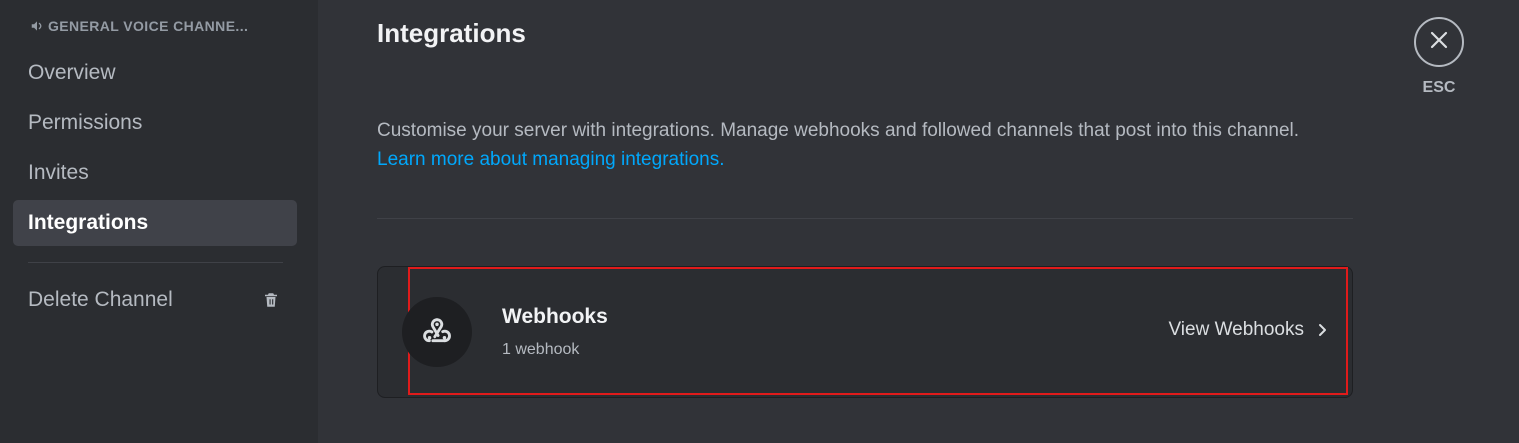  Describe the element at coordinates (100, 299) in the screenshot. I see `delete-channel-label: Delete Channel` at that location.